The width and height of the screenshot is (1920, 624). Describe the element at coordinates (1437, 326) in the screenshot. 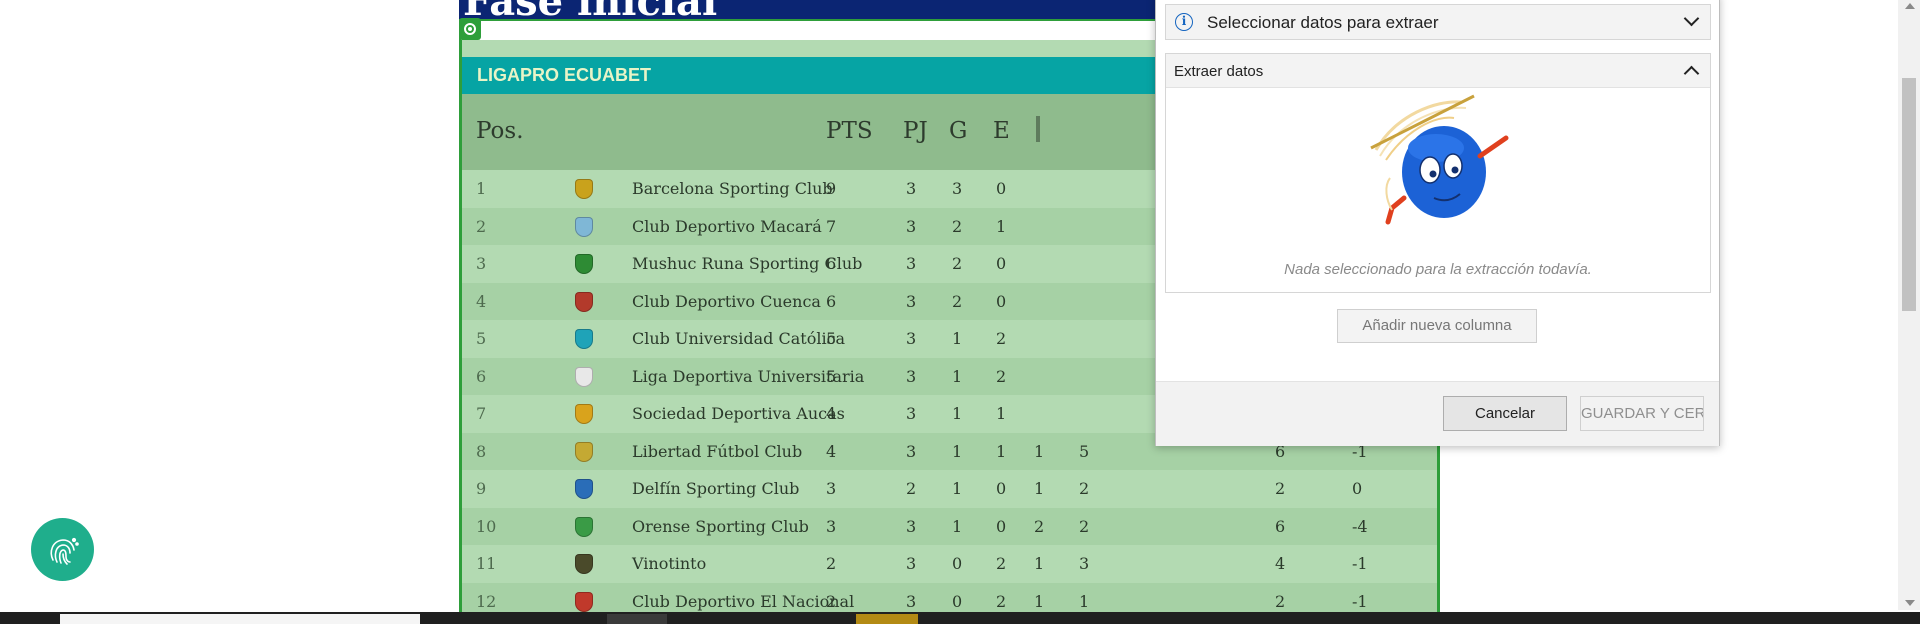

I see `add-column-button: Añadir nueva columna` at that location.